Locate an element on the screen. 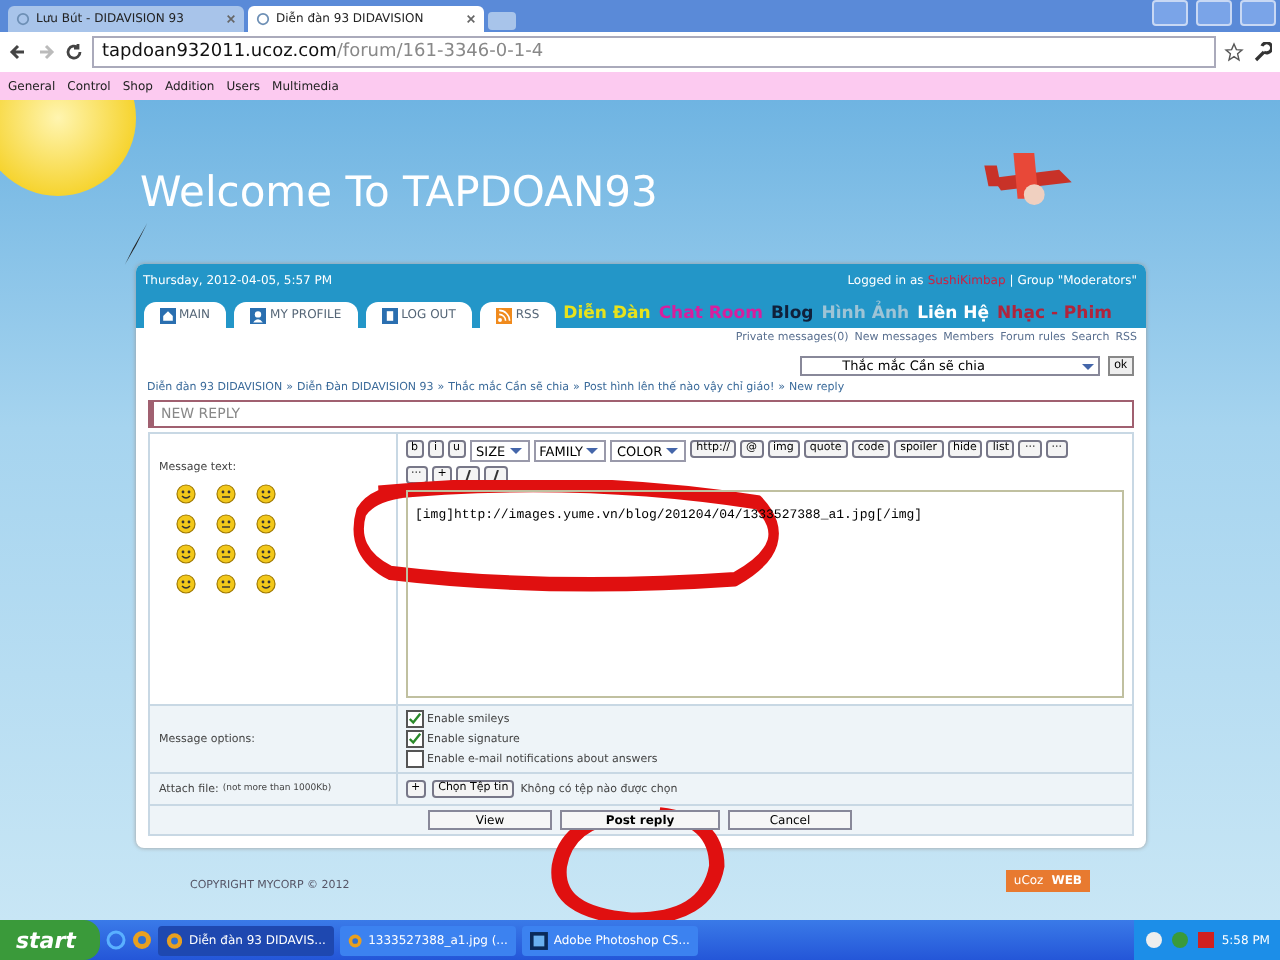 The height and width of the screenshot is (960, 1280). person-icon is located at coordinates (258, 315).